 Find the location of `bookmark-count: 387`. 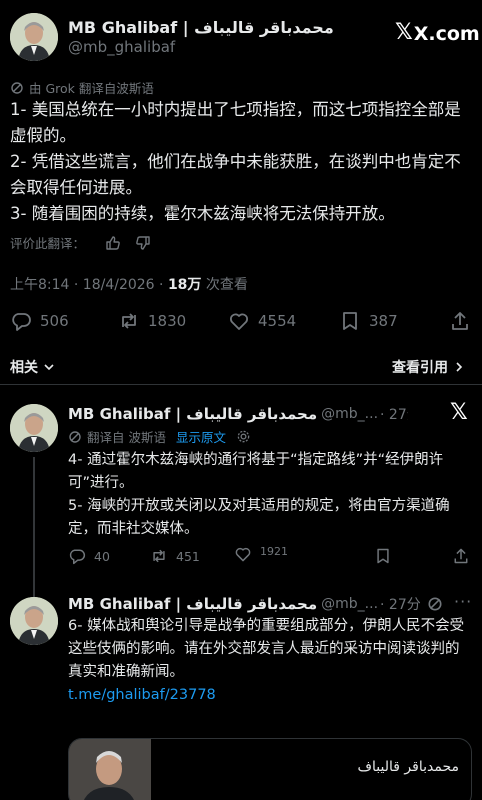

bookmark-count: 387 is located at coordinates (383, 321).